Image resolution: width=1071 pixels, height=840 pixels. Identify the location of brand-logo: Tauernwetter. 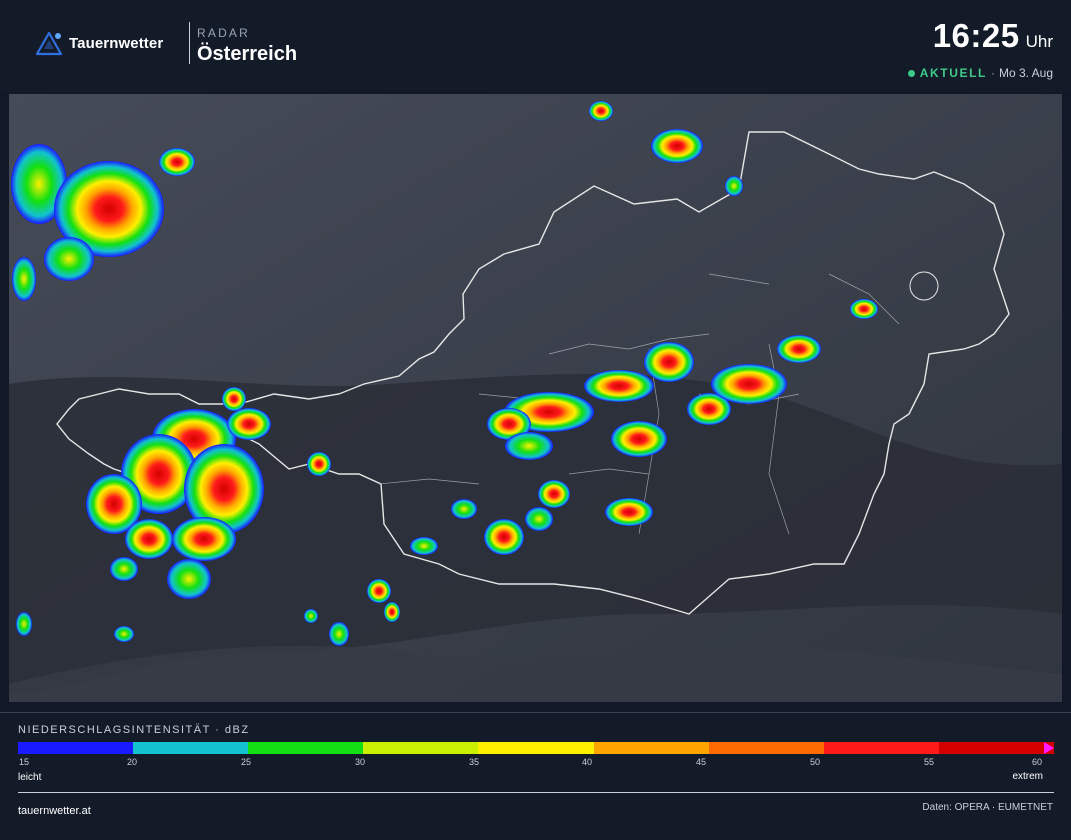
(99, 43).